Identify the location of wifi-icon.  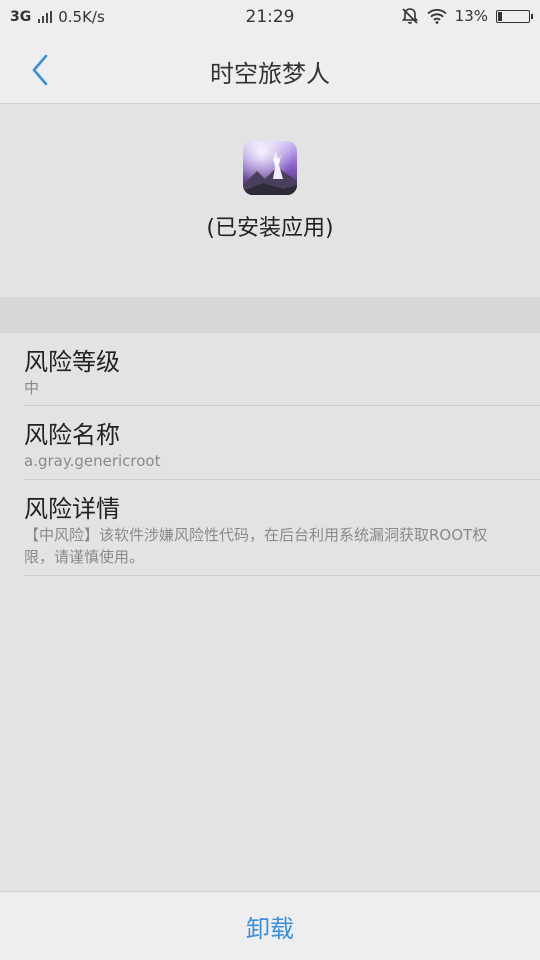
(437, 16).